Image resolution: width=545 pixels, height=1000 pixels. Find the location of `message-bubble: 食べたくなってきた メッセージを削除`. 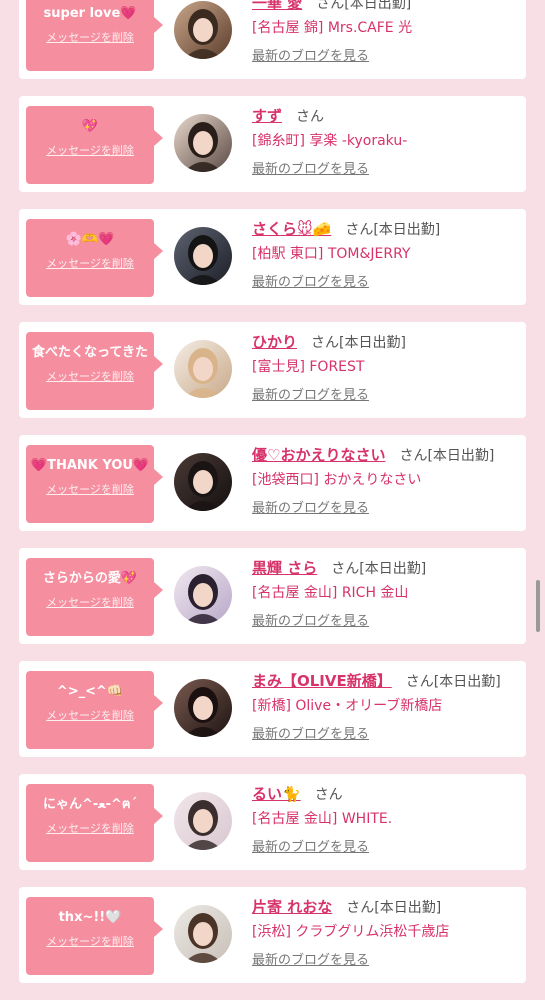

message-bubble: 食べたくなってきた メッセージを削除 is located at coordinates (94, 371).